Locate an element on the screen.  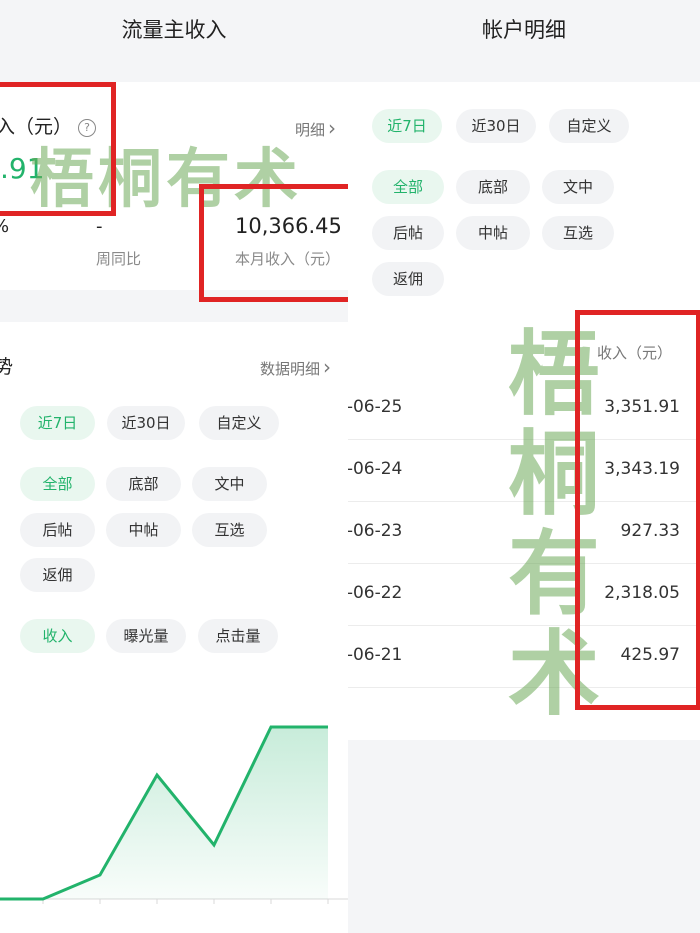
metric-exposure: 曝光量 is located at coordinates (146, 636).